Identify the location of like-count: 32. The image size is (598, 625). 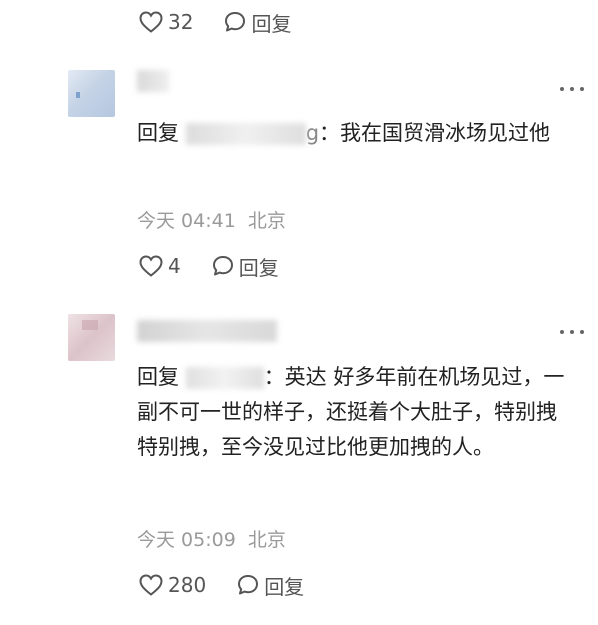
(181, 22).